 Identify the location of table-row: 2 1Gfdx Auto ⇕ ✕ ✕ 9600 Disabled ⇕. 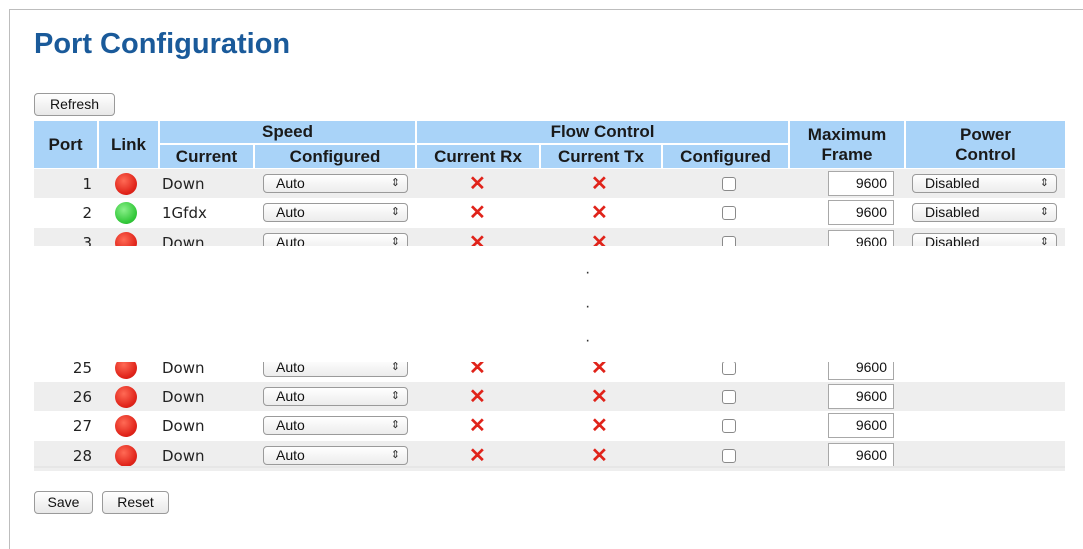
(549, 213).